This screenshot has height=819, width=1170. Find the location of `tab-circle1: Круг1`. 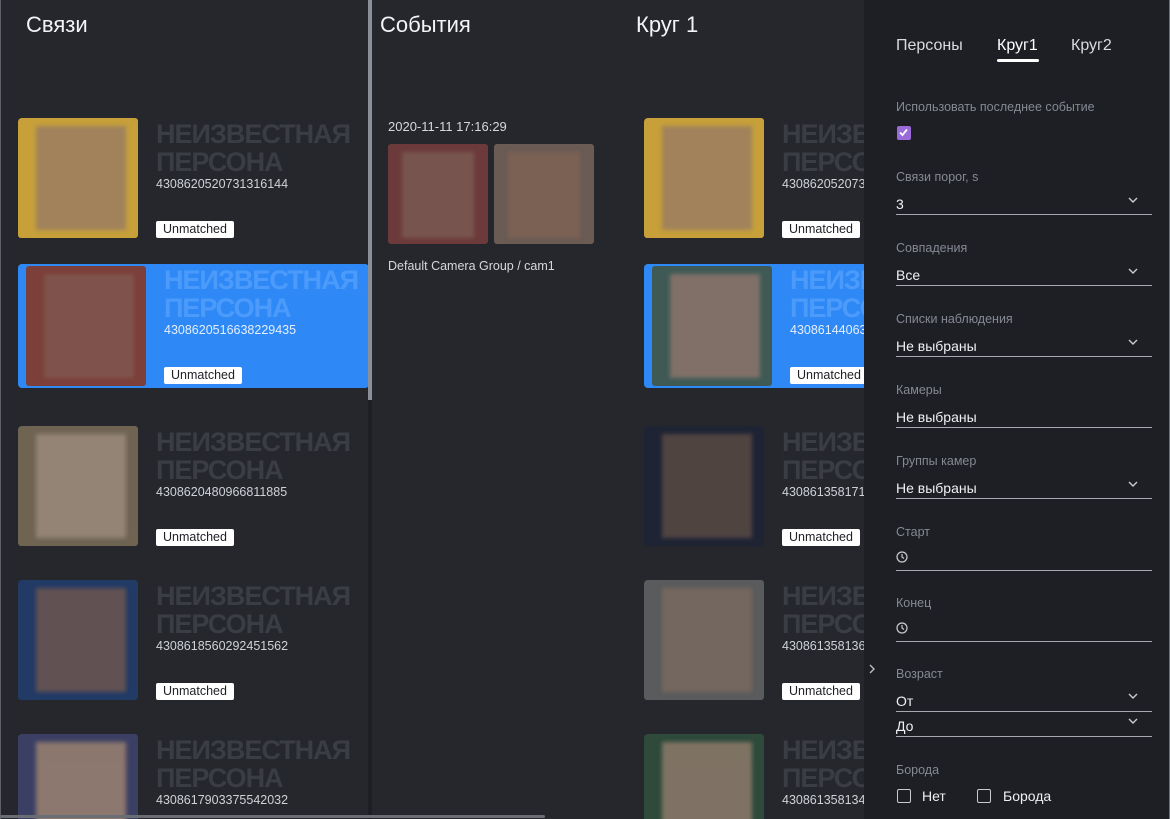

tab-circle1: Круг1 is located at coordinates (1017, 46).